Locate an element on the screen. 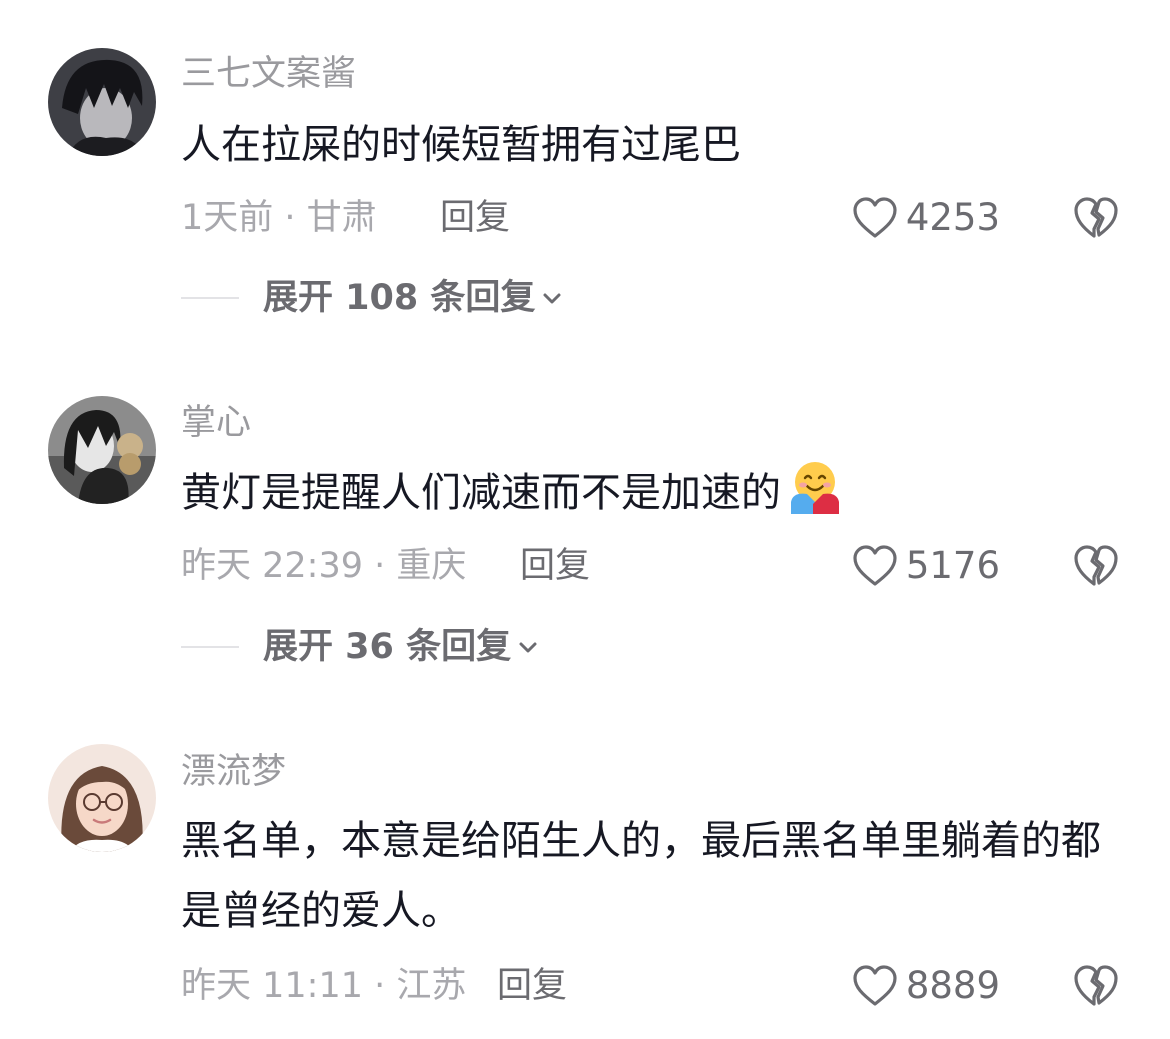  comment-meta: 昨天 11:11 · 江苏 is located at coordinates (324, 986).